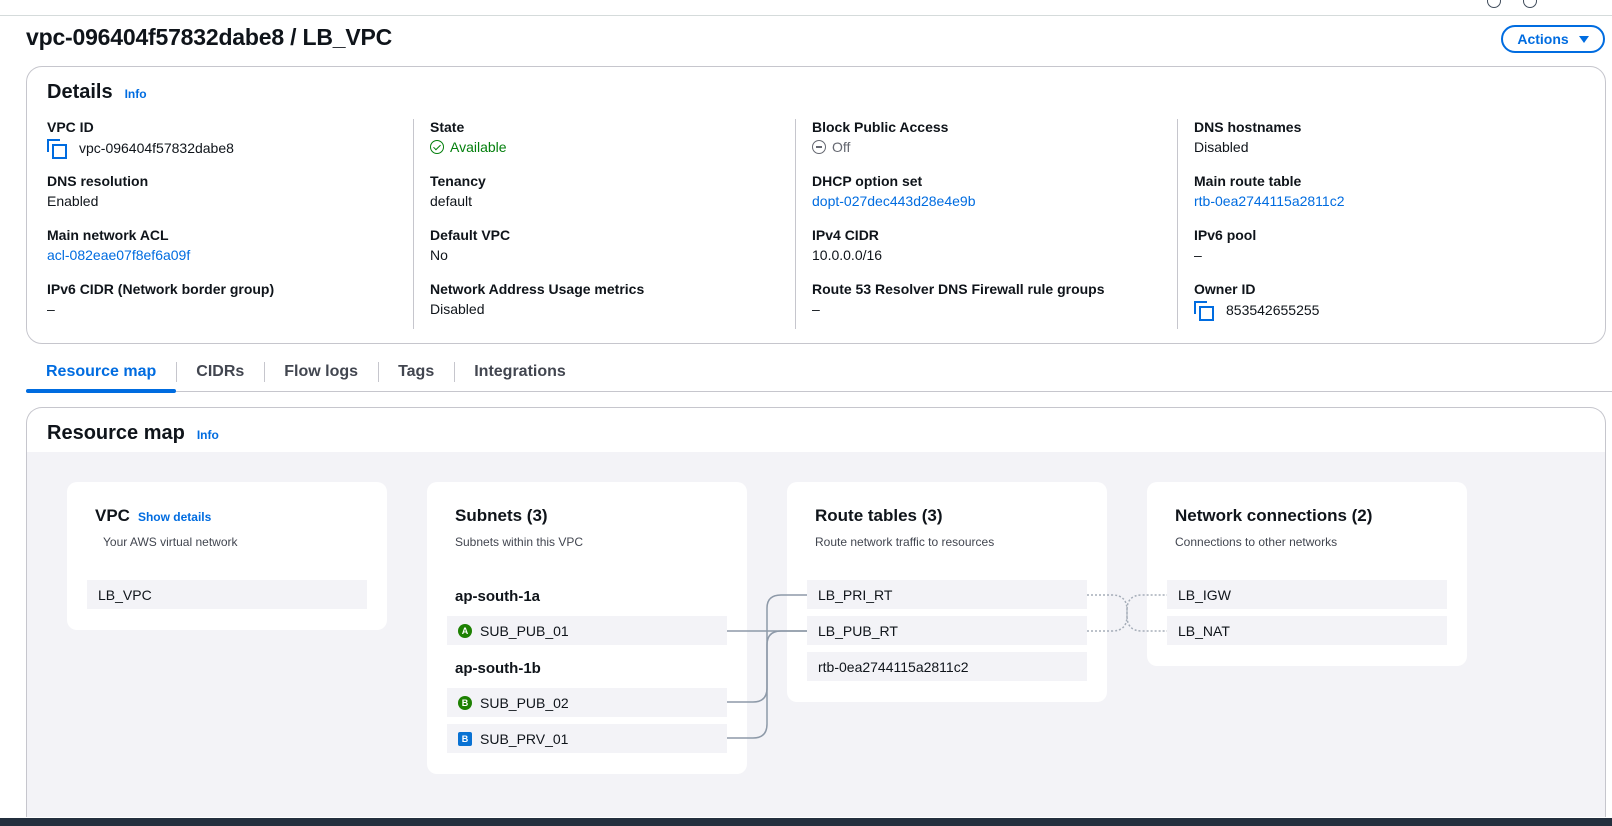  Describe the element at coordinates (160, 299) in the screenshot. I see `field-ipv6-cidr: IPv6 CIDR (Network border group) –` at that location.